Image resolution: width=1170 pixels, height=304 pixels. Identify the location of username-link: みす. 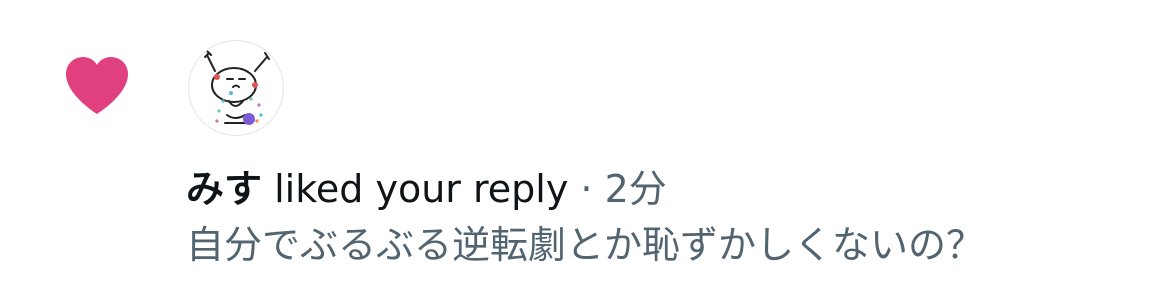
(224, 189).